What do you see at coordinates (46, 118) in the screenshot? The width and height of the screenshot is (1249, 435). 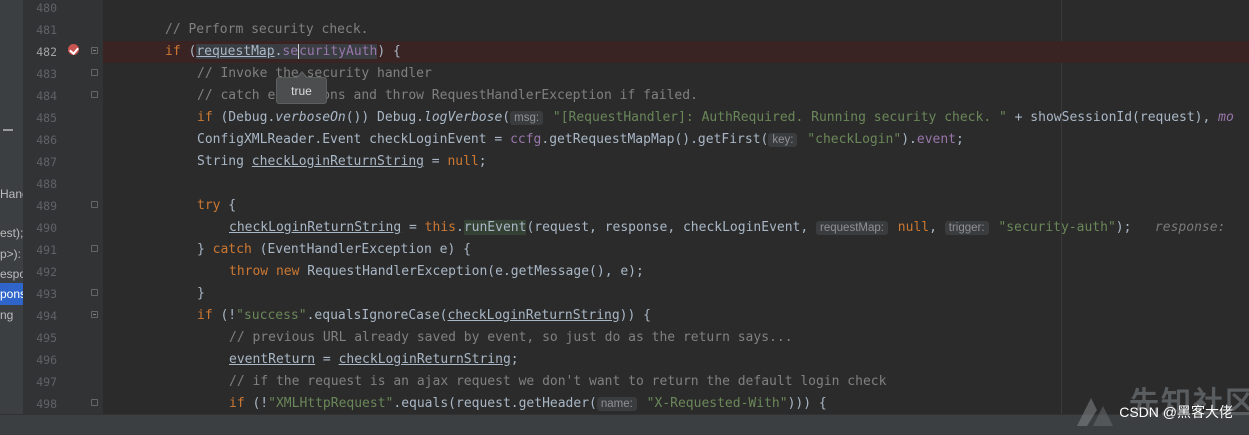 I see `line-number: 485` at bounding box center [46, 118].